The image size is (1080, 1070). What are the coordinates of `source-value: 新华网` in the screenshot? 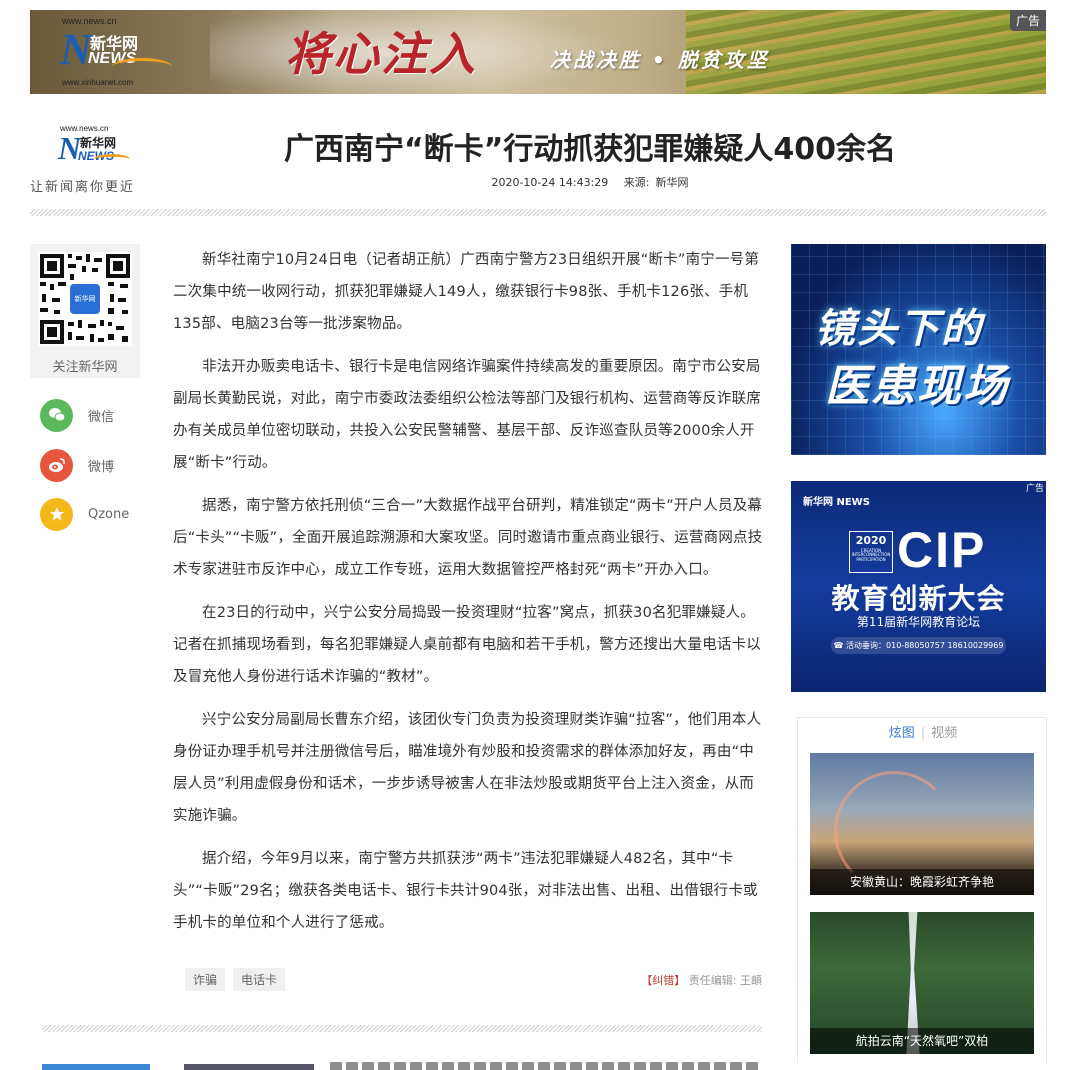 It's located at (672, 182).